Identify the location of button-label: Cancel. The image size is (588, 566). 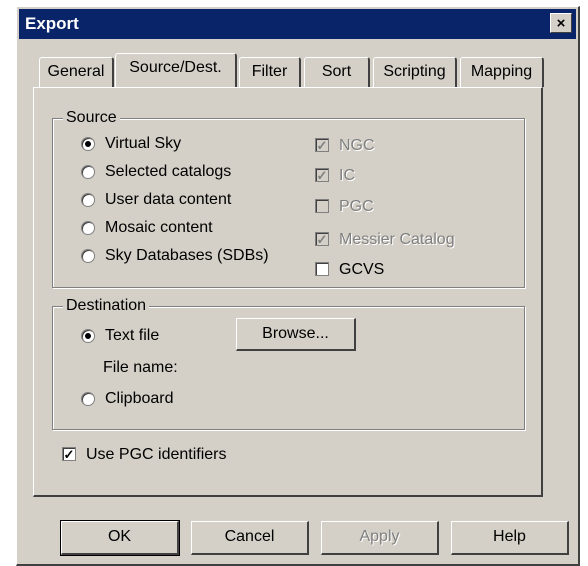
(249, 536).